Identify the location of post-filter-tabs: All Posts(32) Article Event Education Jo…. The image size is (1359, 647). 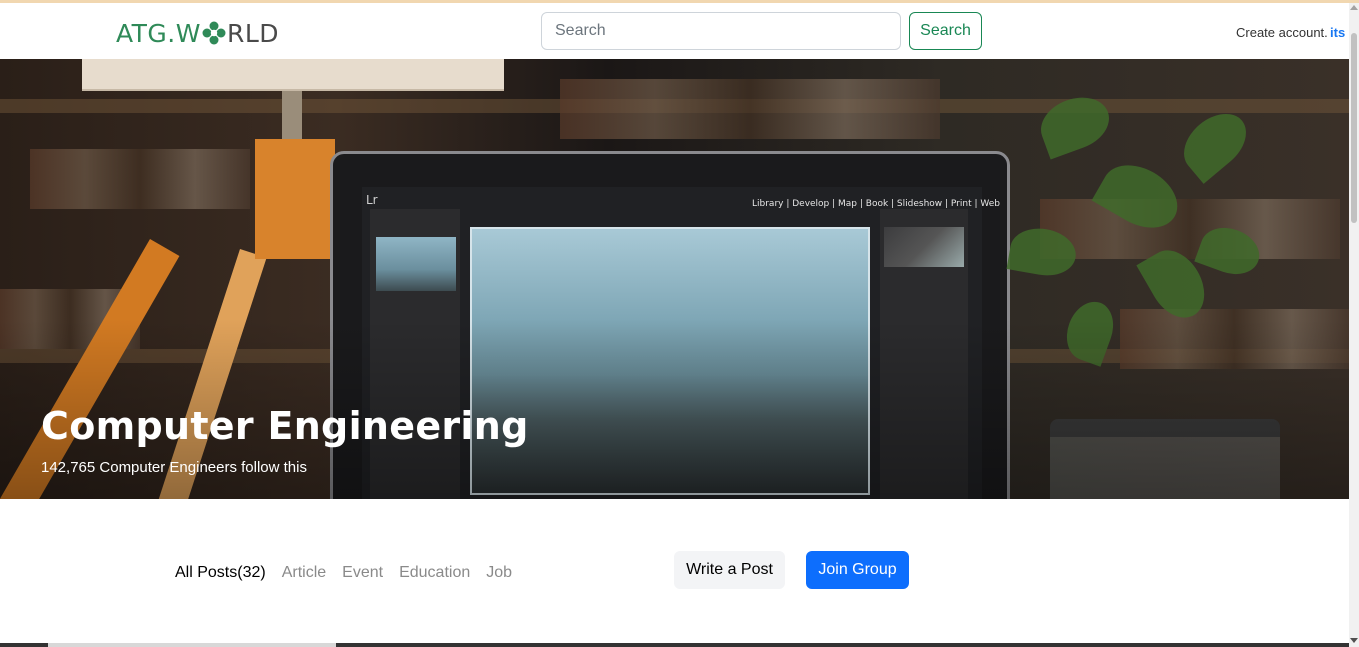
(343, 573).